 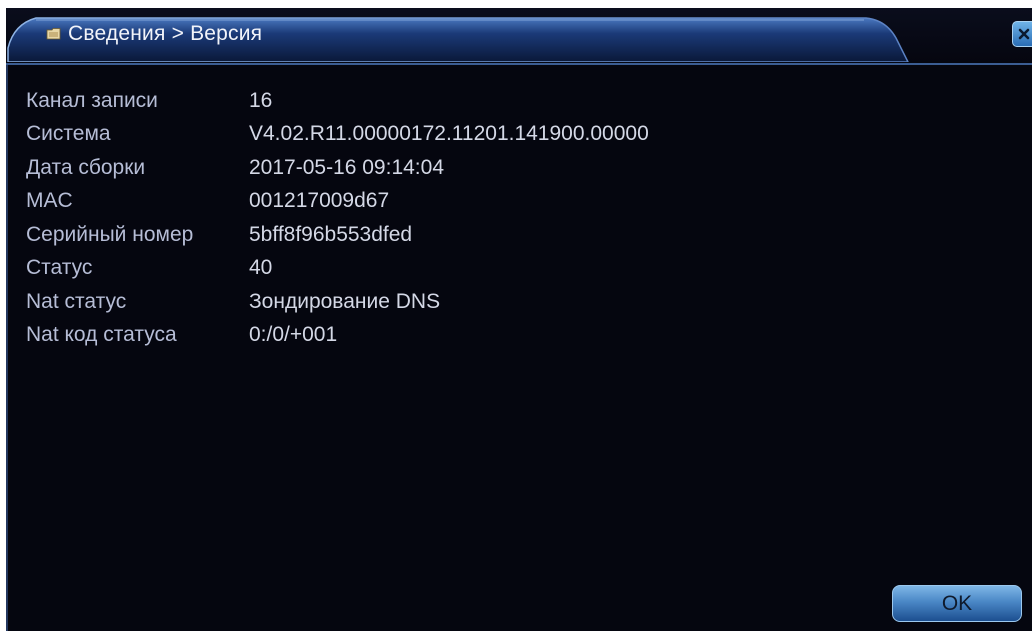 What do you see at coordinates (110, 234) in the screenshot?
I see `info-label: Серийный номер` at bounding box center [110, 234].